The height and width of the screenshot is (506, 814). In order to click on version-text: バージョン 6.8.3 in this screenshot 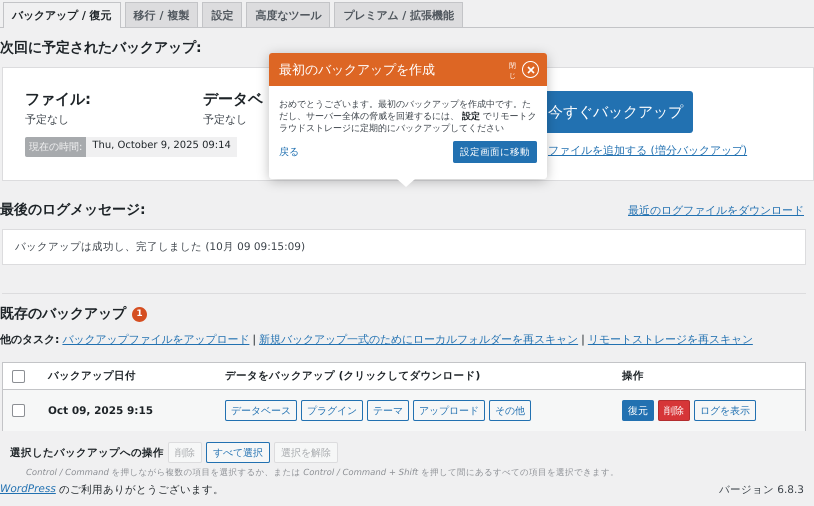, I will do `click(761, 490)`.